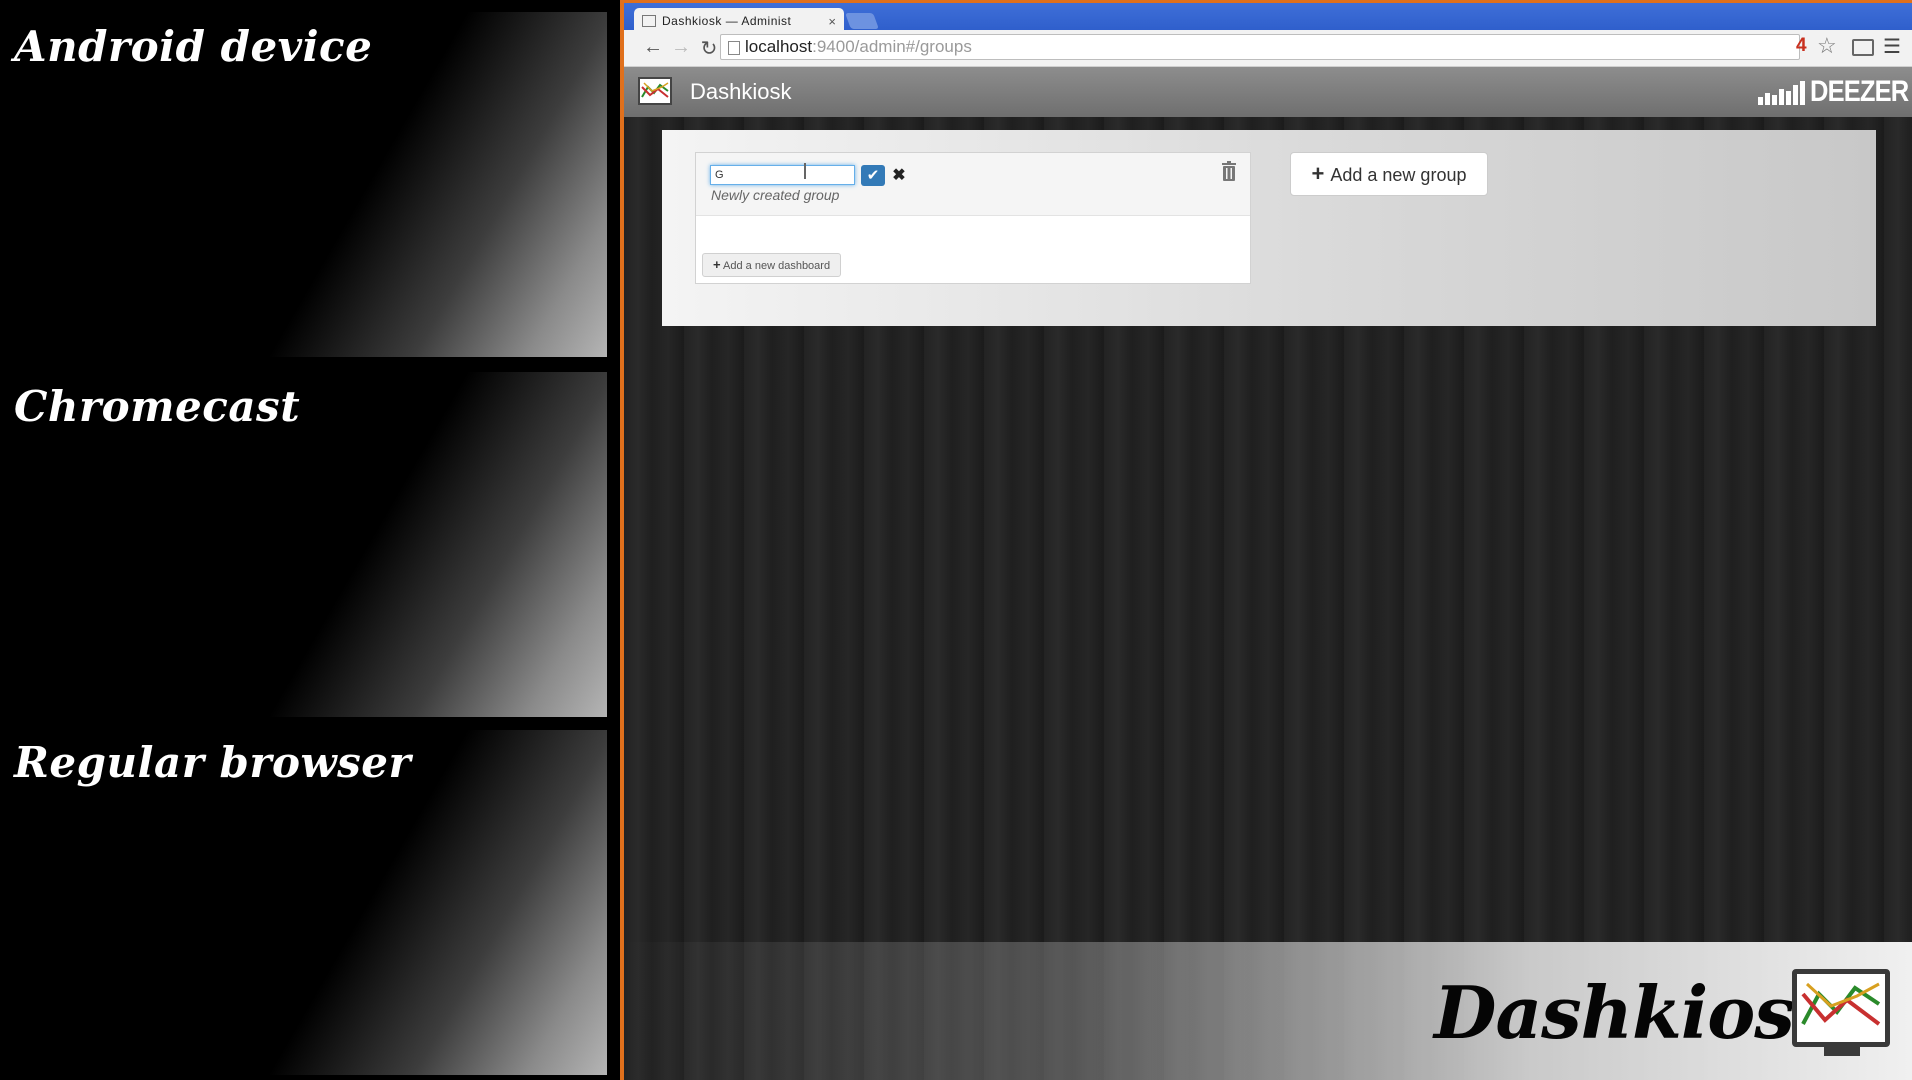 The height and width of the screenshot is (1080, 1912). What do you see at coordinates (832, 21) in the screenshot?
I see `tab-close-icon: ×` at bounding box center [832, 21].